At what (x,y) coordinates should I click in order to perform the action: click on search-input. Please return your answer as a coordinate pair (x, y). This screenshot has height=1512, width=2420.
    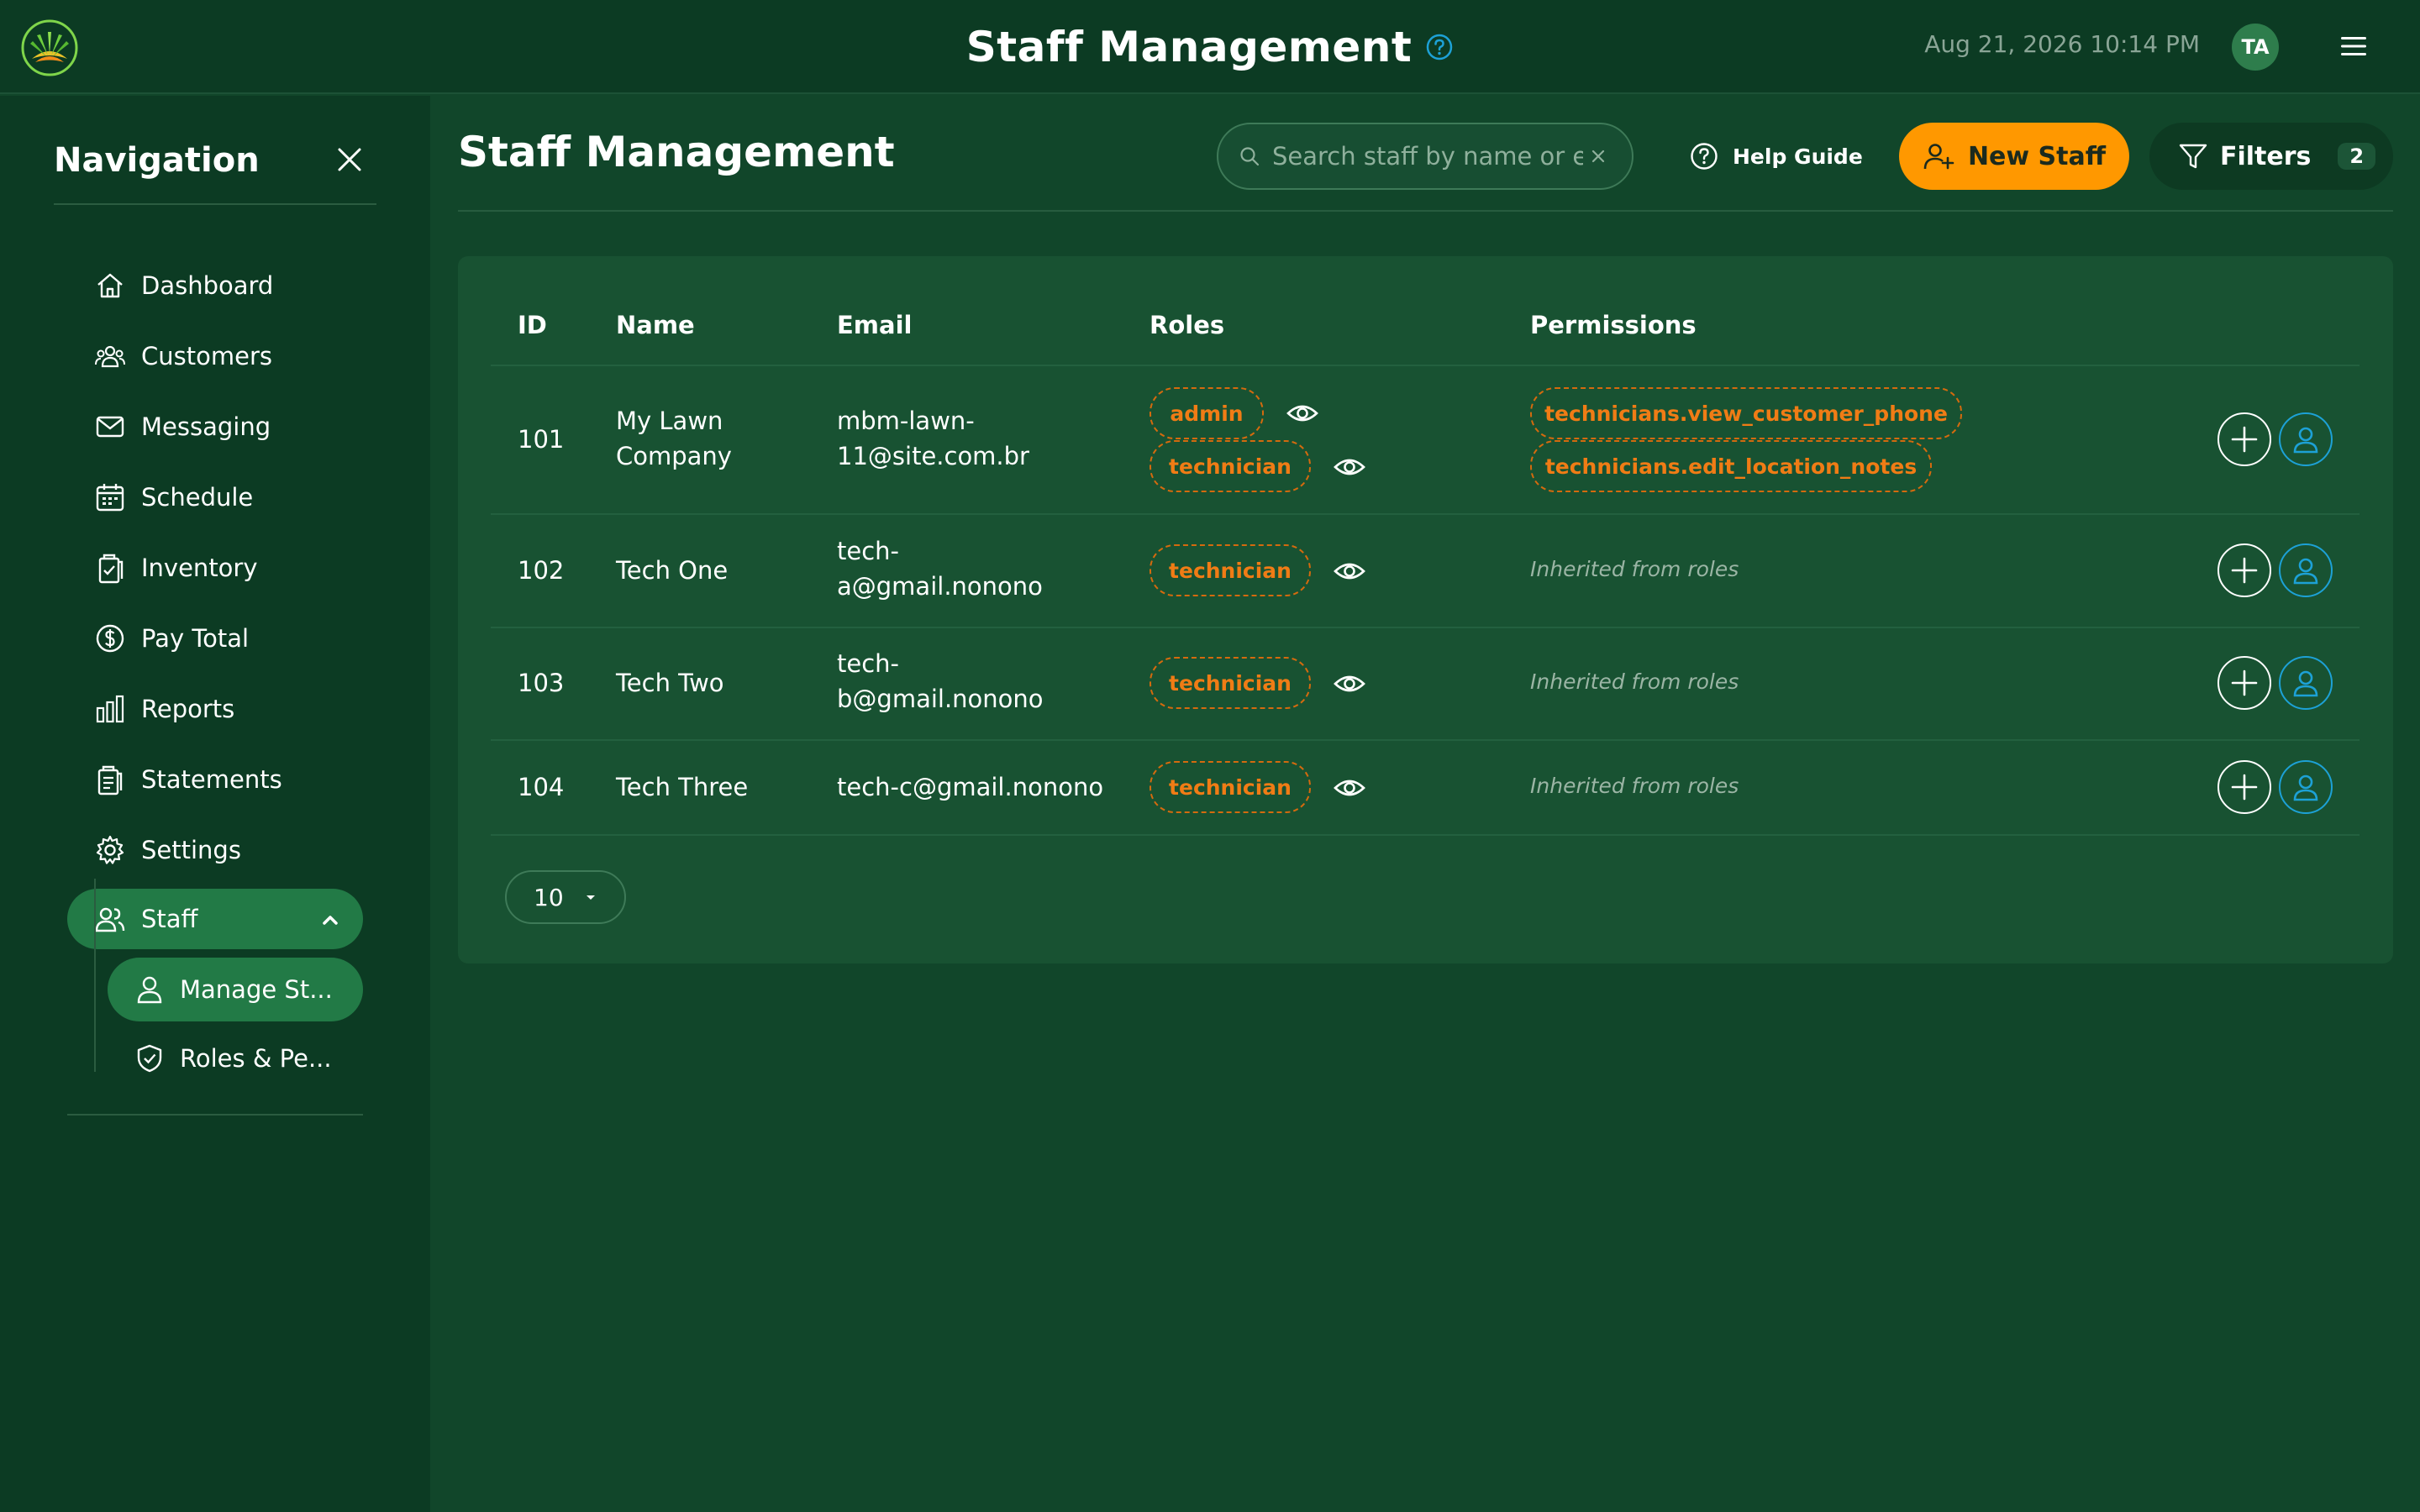
    Looking at the image, I should click on (1427, 156).